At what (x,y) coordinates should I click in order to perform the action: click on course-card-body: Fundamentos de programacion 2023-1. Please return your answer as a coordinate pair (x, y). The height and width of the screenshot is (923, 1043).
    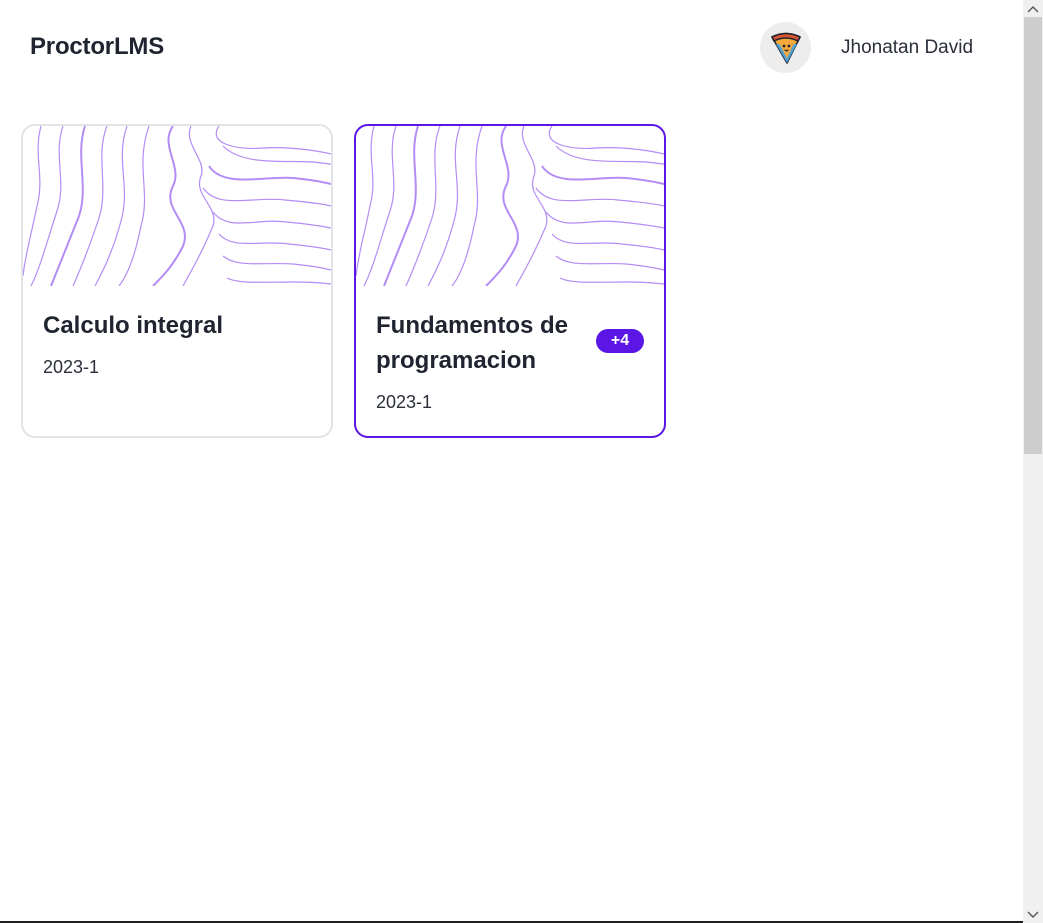
    Looking at the image, I should click on (510, 360).